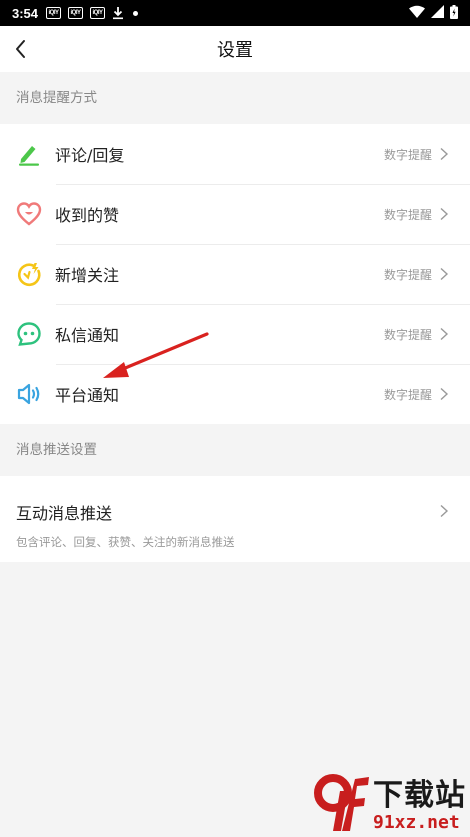 This screenshot has width=470, height=837. What do you see at coordinates (437, 13) in the screenshot?
I see `signal-icon` at bounding box center [437, 13].